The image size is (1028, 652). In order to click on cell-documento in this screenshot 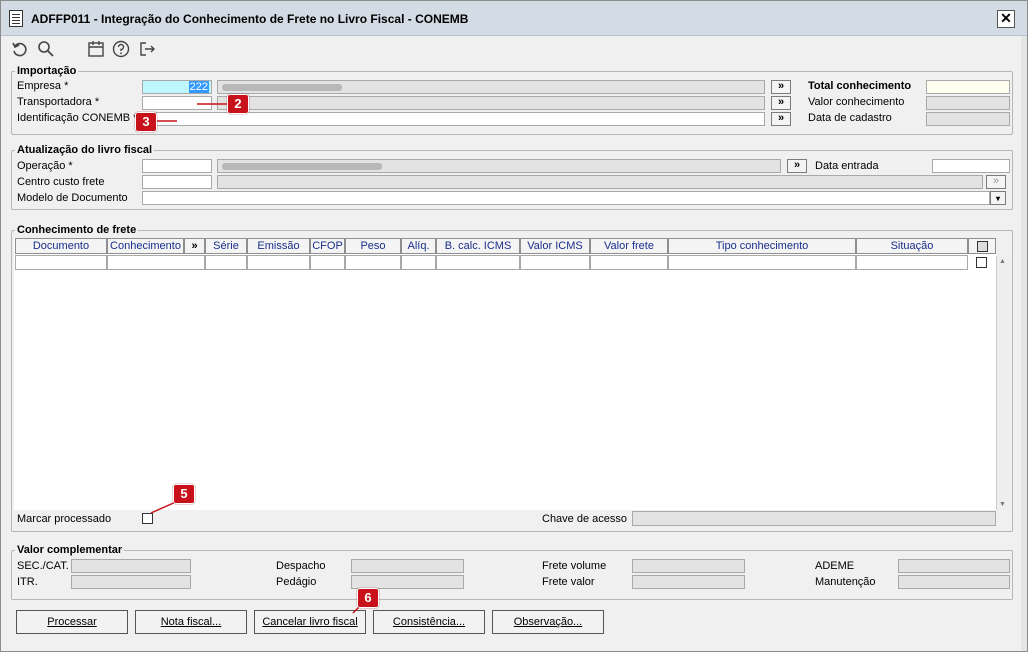, I will do `click(61, 262)`.